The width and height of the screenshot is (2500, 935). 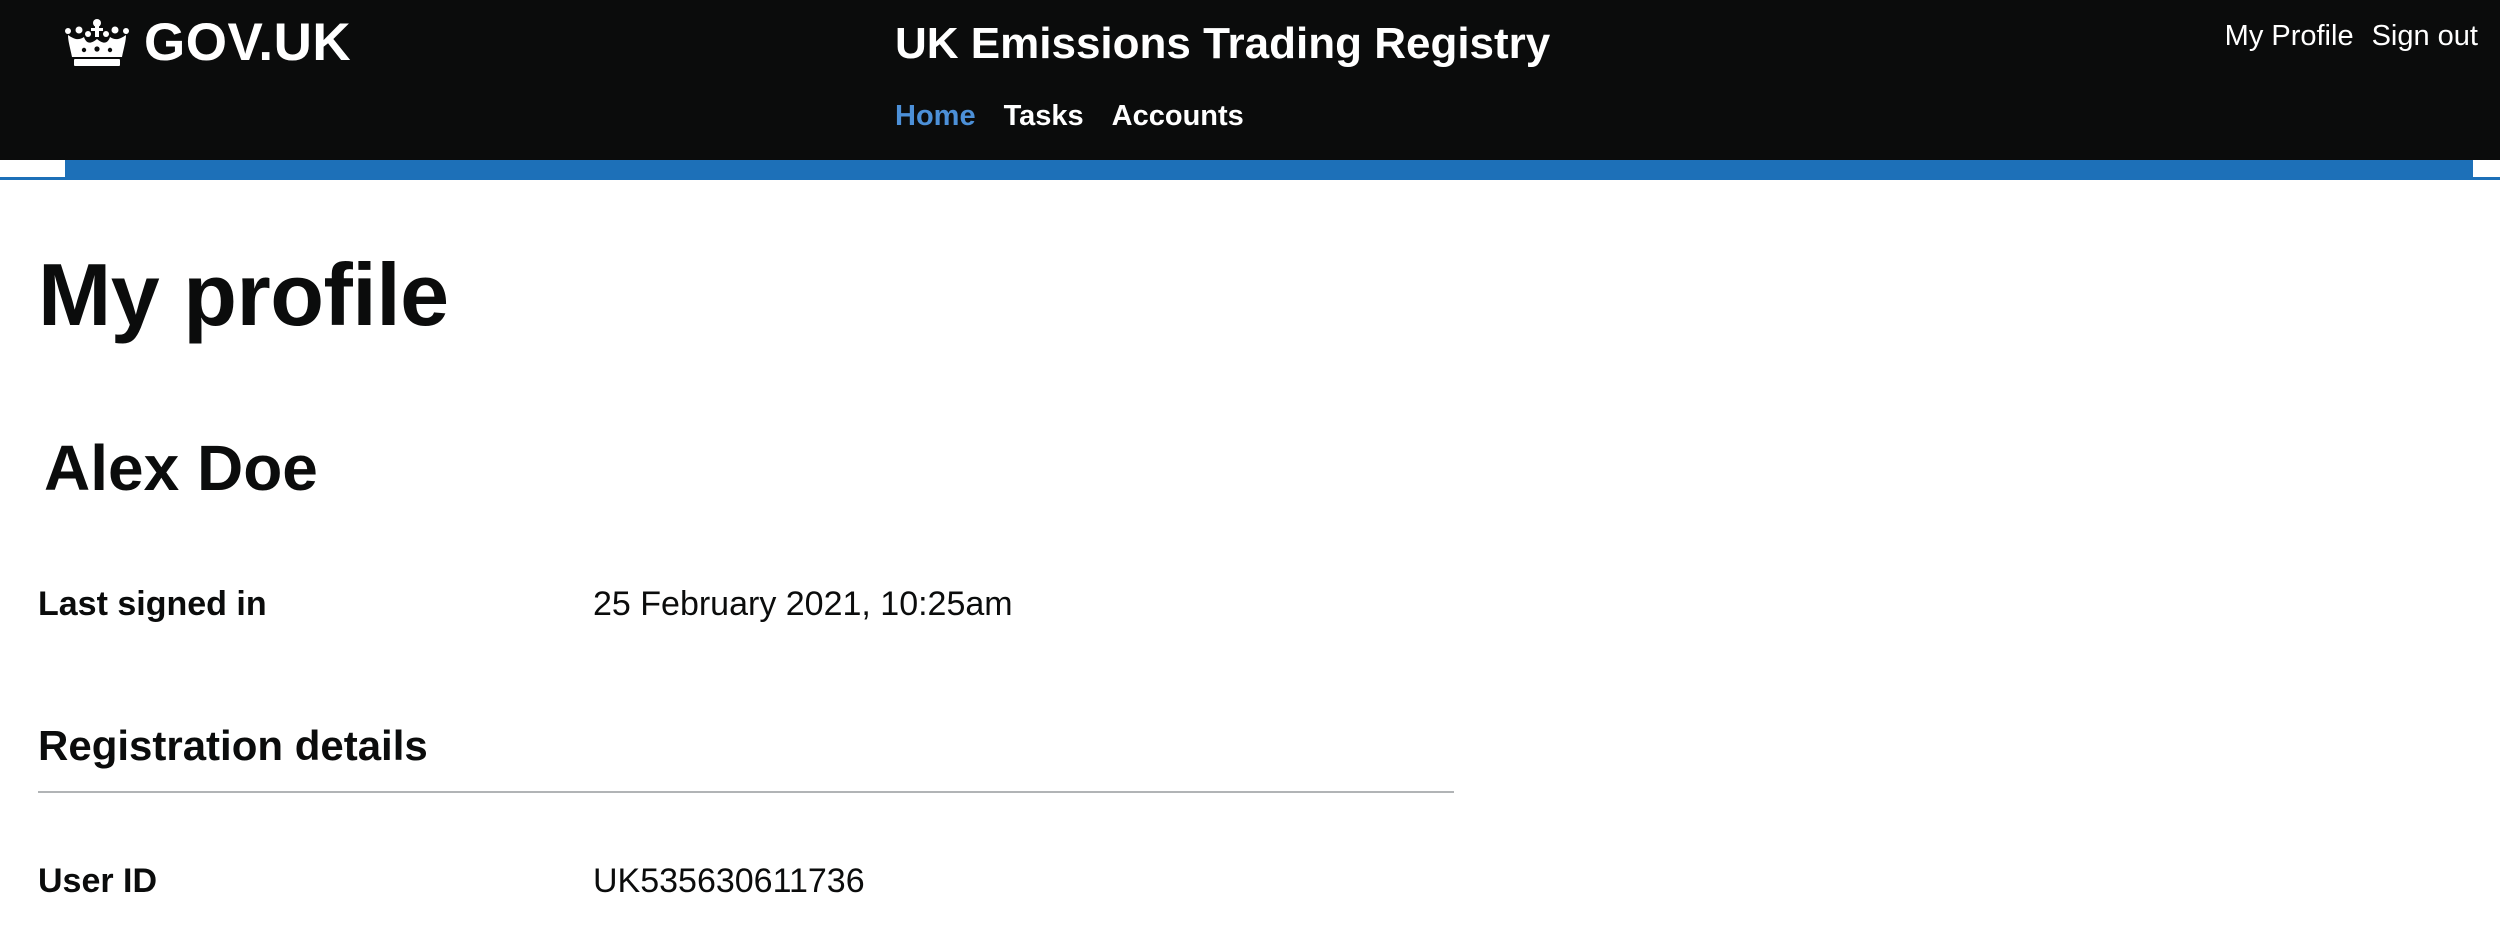 I want to click on logo-text: GOV.UK, so click(x=248, y=42).